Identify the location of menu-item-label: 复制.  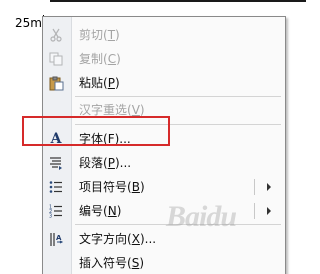
(91, 59).